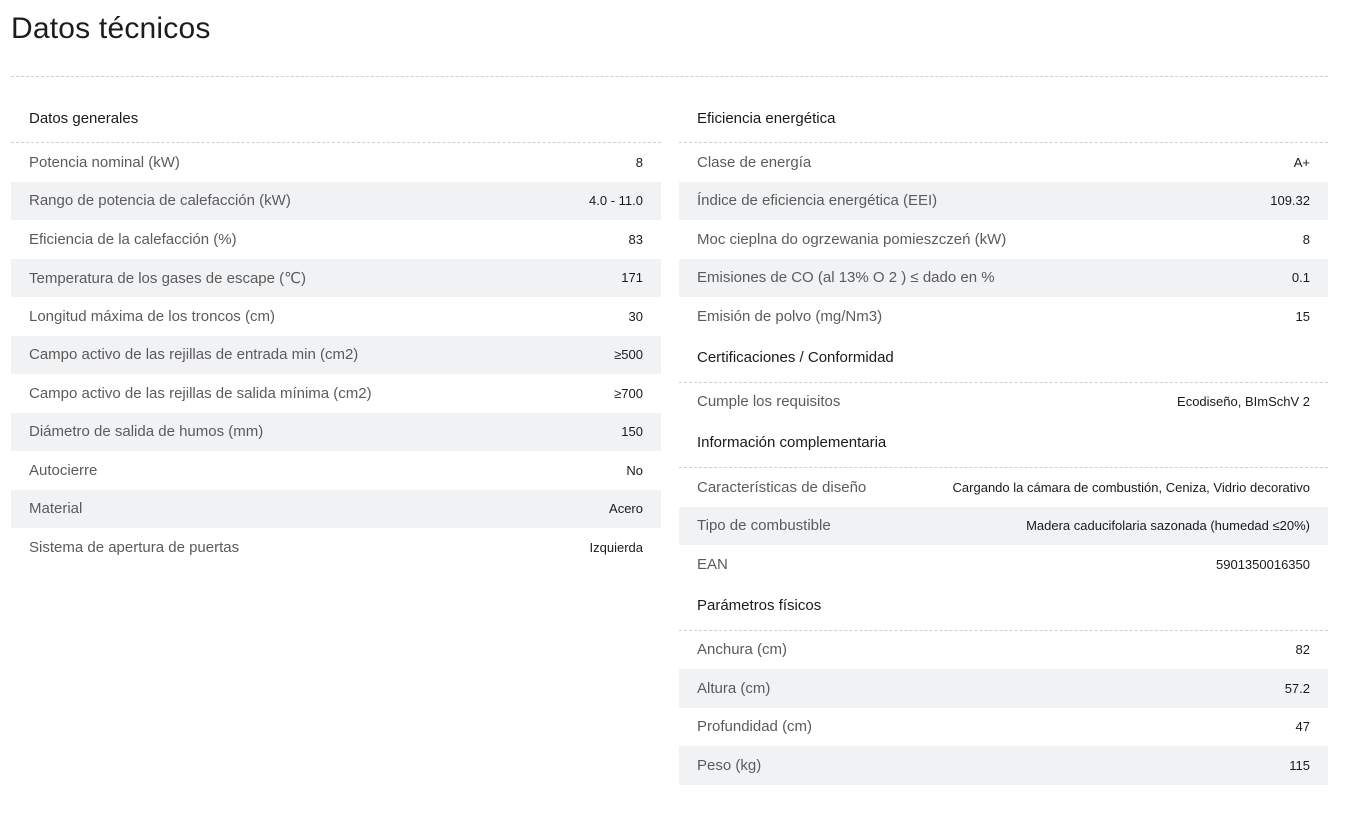  Describe the element at coordinates (632, 432) in the screenshot. I see `spec-value: 150` at that location.